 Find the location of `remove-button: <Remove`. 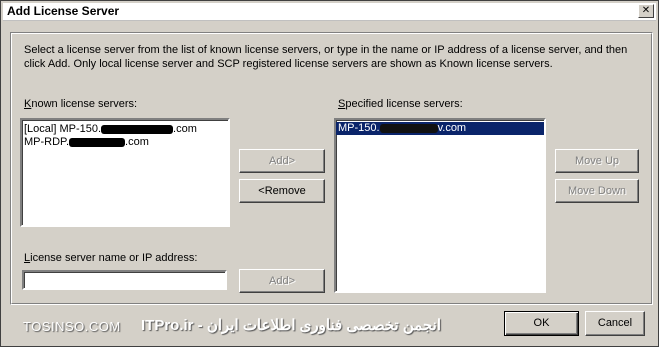

remove-button: <Remove is located at coordinates (282, 191).